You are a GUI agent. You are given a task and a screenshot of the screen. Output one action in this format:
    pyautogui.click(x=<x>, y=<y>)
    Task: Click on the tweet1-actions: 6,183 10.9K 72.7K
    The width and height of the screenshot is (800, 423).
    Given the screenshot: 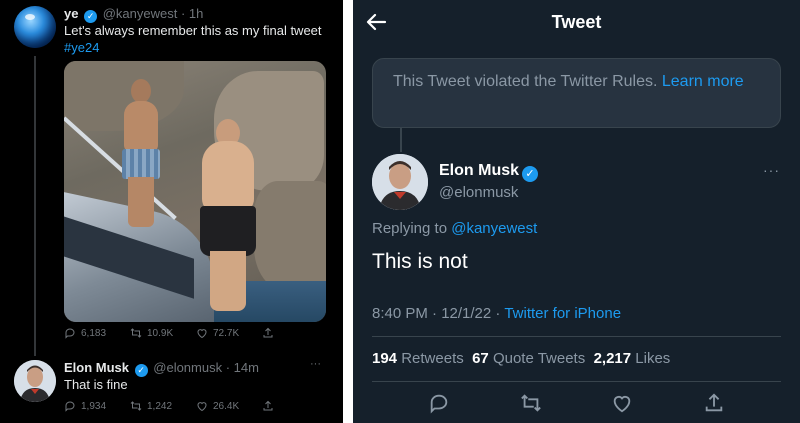 What is the action you would take?
    pyautogui.click(x=196, y=333)
    